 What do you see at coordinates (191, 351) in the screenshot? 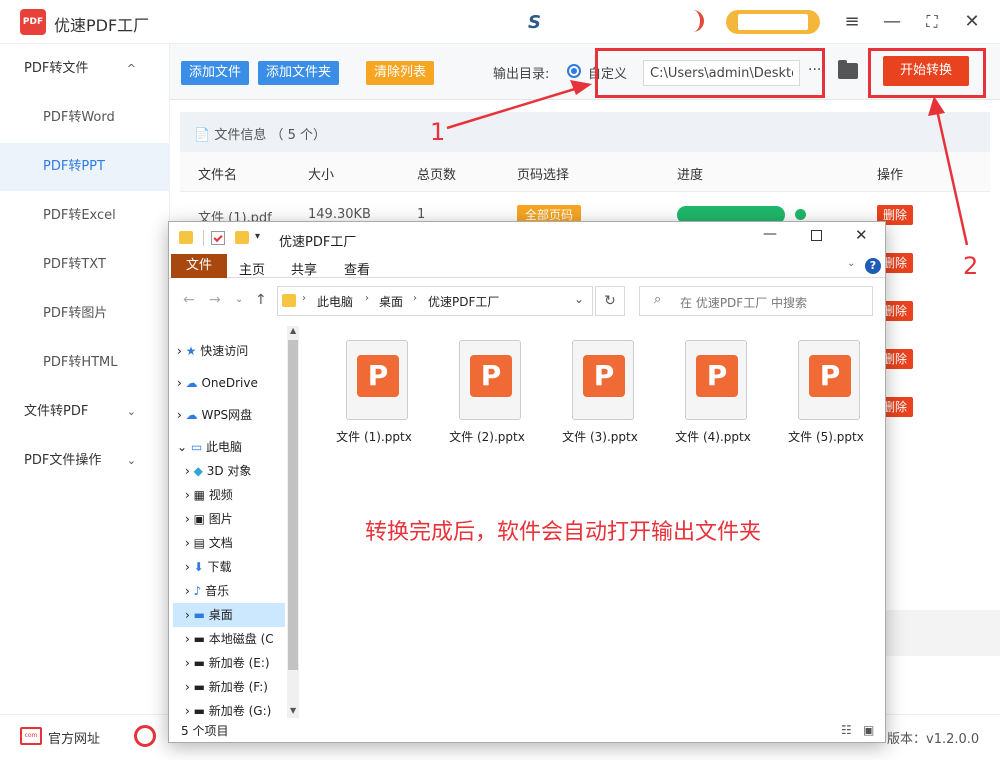
I see `star-icon: ★` at bounding box center [191, 351].